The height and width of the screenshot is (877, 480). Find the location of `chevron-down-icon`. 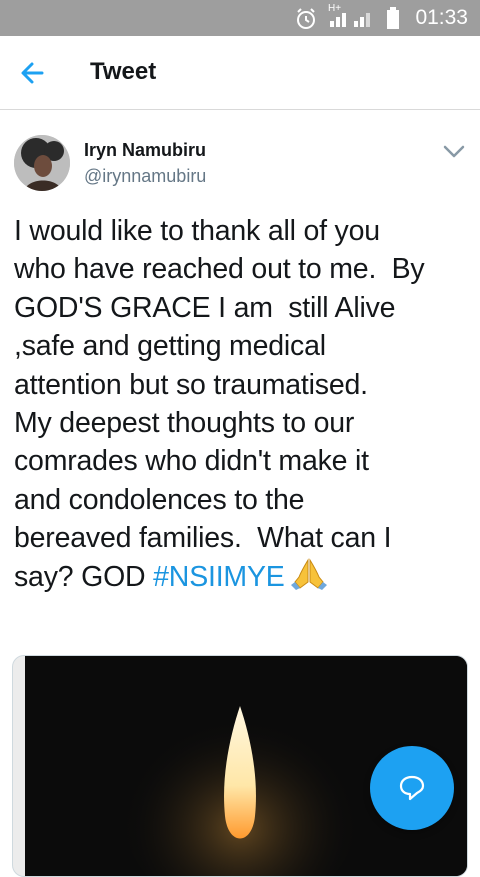

chevron-down-icon is located at coordinates (454, 152).